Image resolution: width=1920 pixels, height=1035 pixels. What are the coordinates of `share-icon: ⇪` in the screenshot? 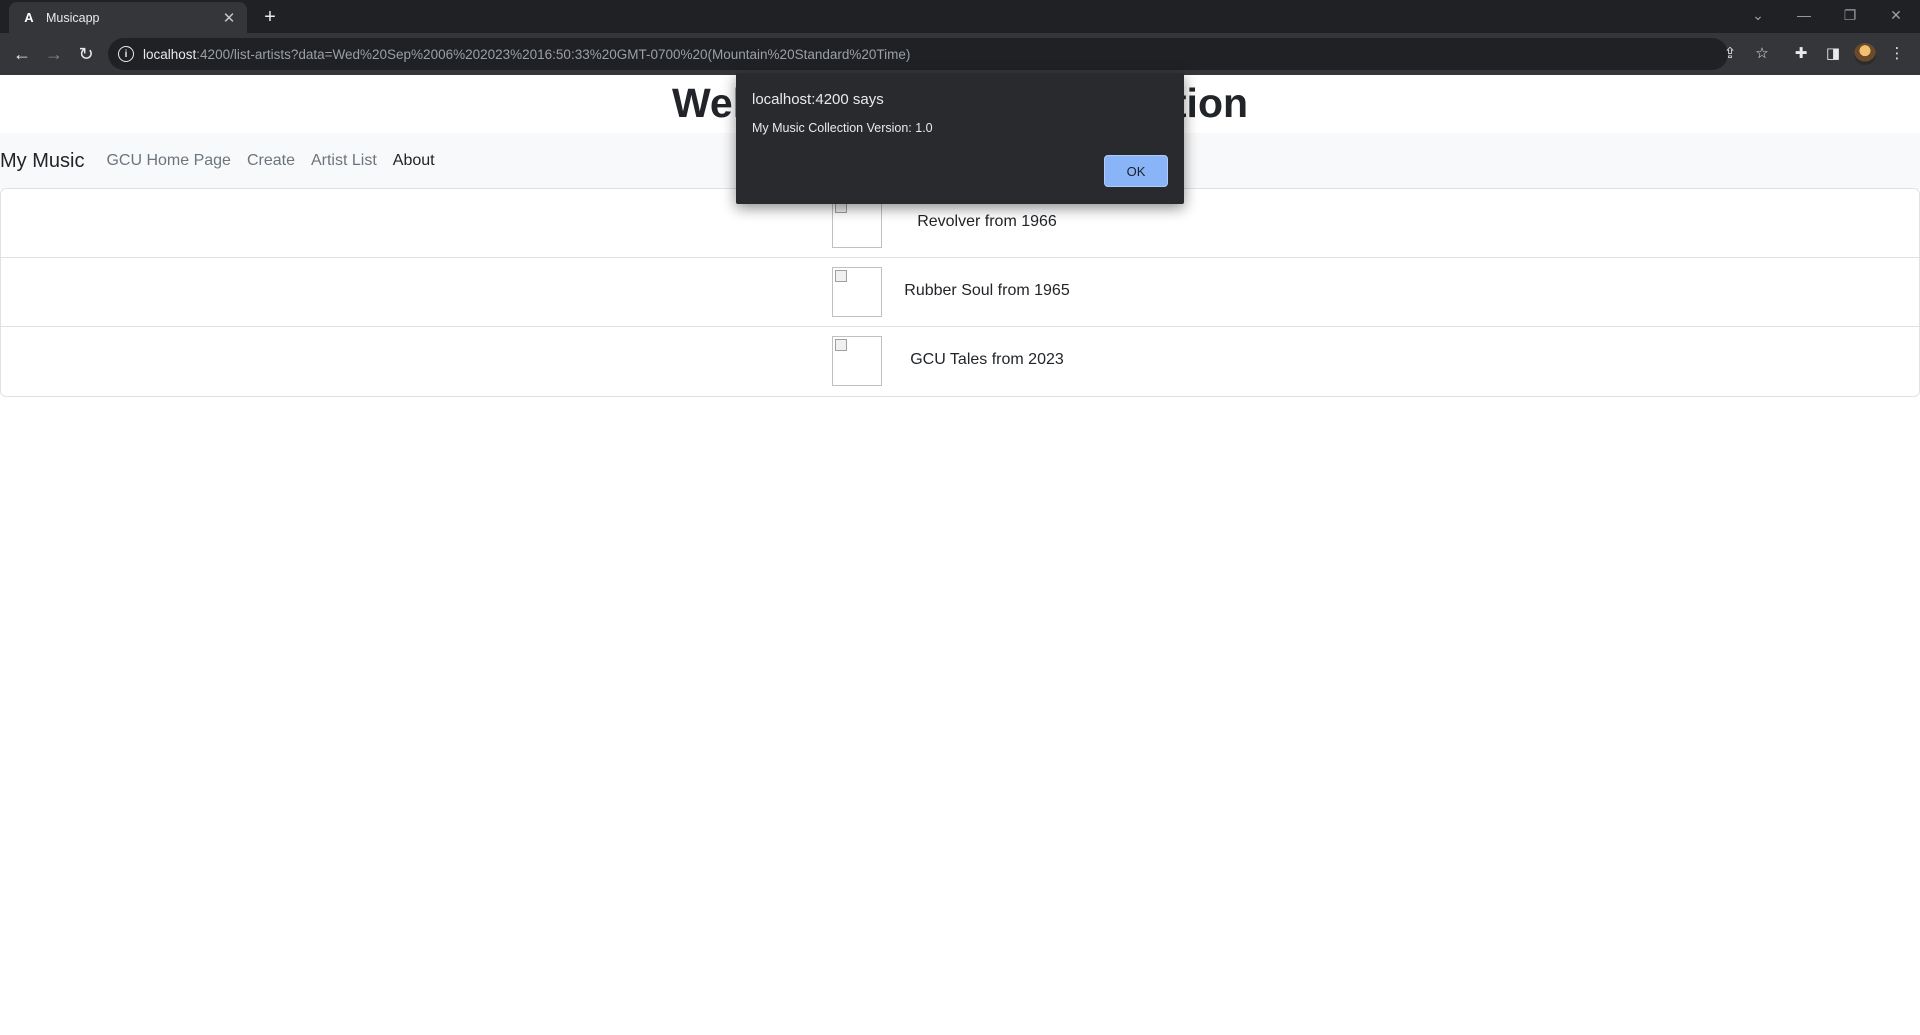 It's located at (1730, 53).